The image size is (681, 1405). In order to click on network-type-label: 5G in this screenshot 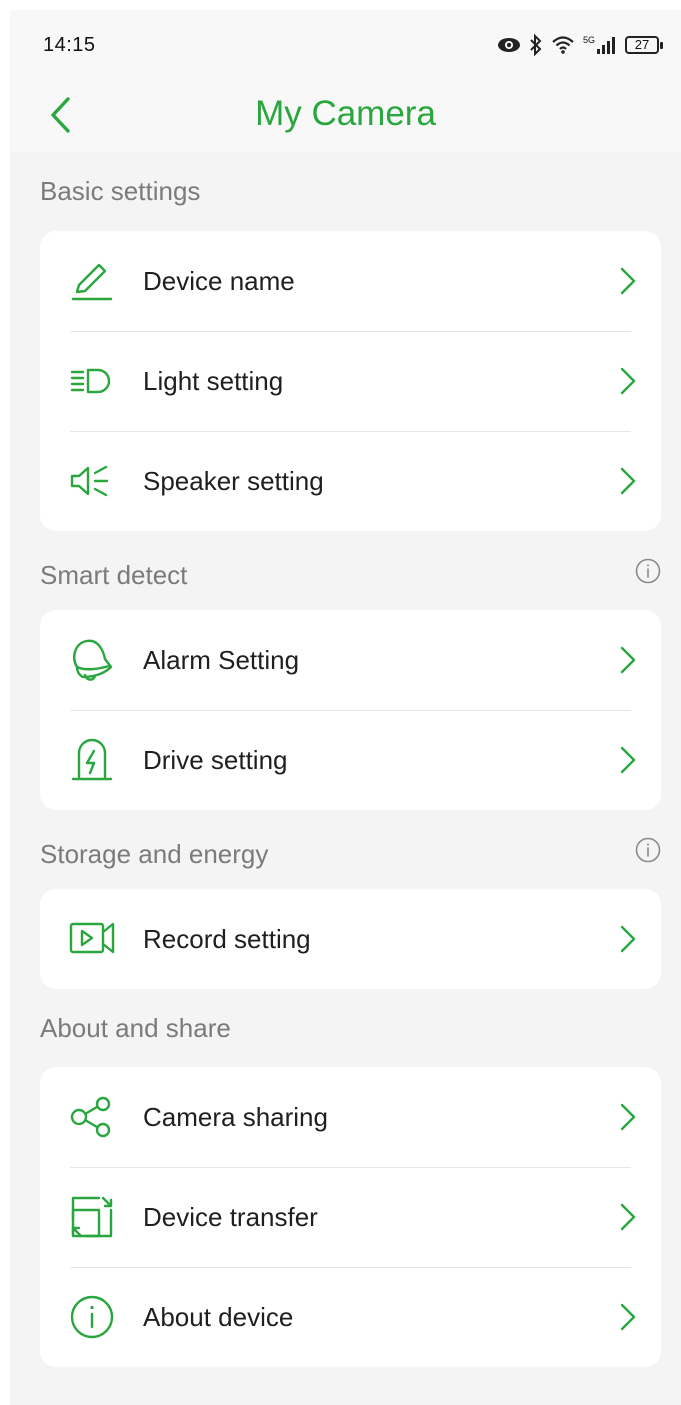, I will do `click(588, 40)`.